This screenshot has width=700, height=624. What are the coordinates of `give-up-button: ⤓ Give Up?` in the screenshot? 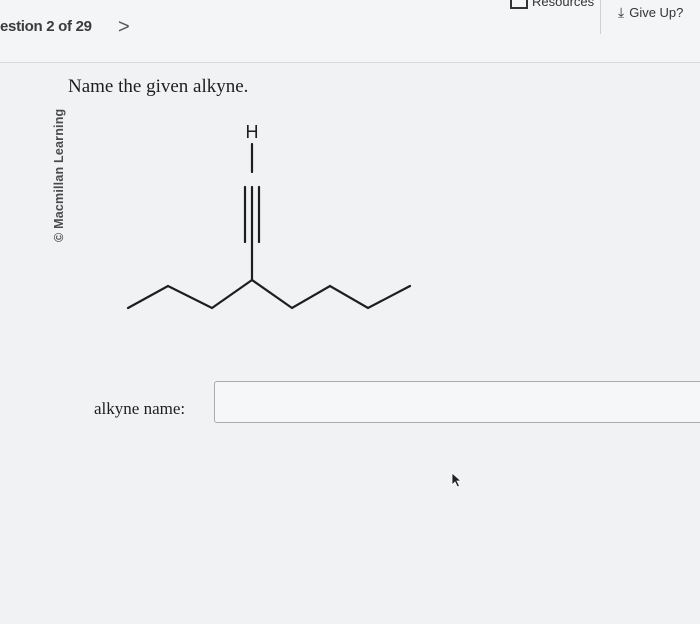 It's located at (650, 12).